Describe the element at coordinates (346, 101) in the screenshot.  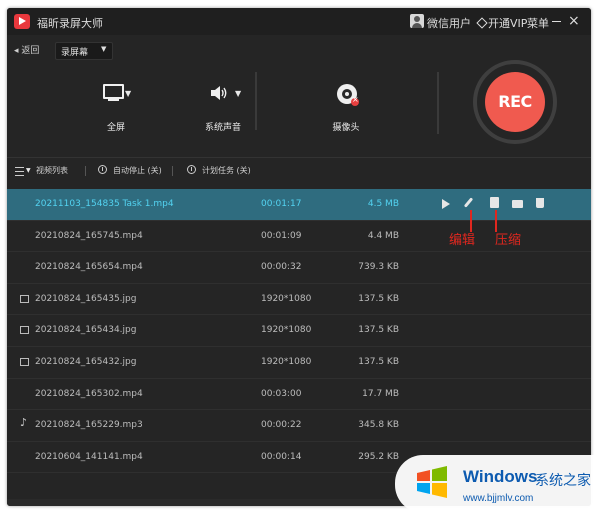
I see `camera-source: 摄像头` at that location.